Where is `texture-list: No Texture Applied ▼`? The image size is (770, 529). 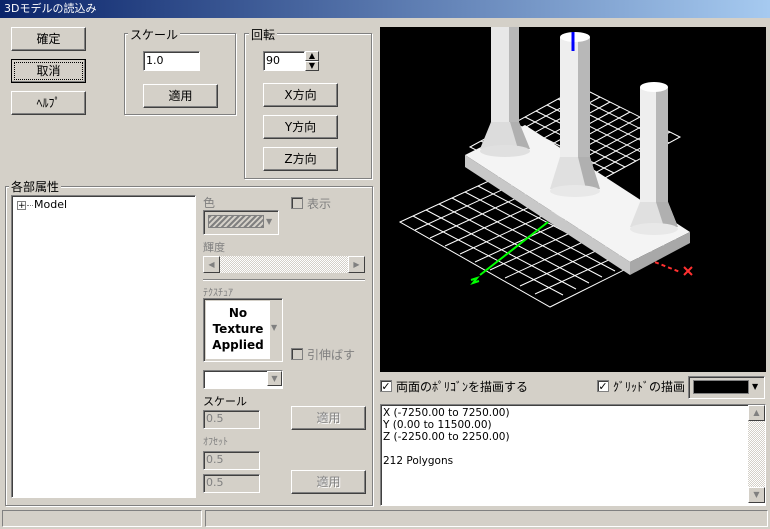 texture-list: No Texture Applied ▼ is located at coordinates (243, 330).